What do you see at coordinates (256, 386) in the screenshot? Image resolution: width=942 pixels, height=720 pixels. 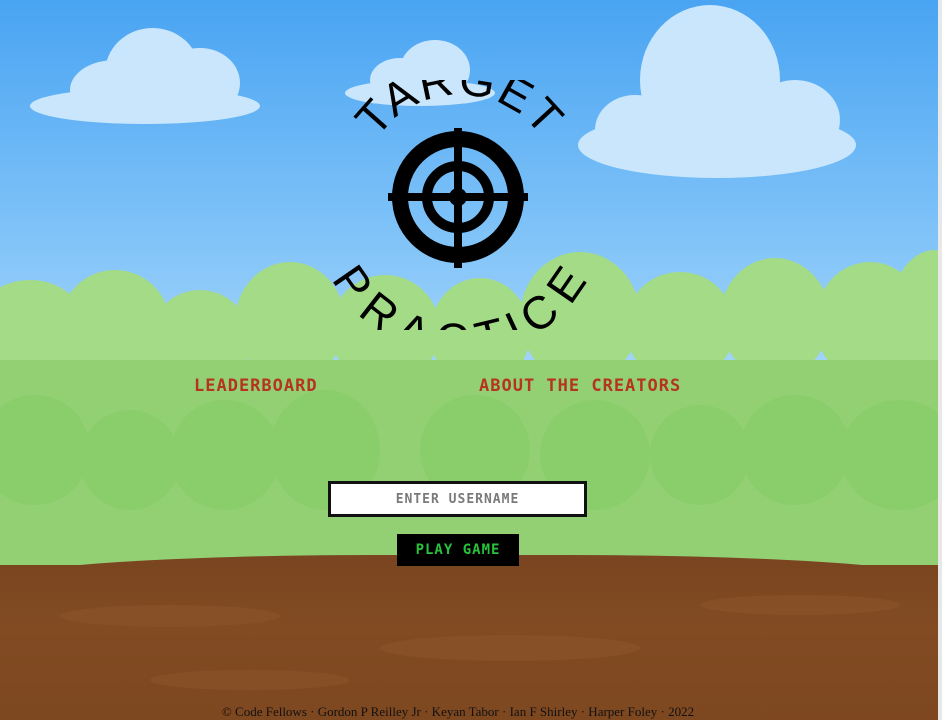 I see `leaderboard-link: LEADERBOARD` at bounding box center [256, 386].